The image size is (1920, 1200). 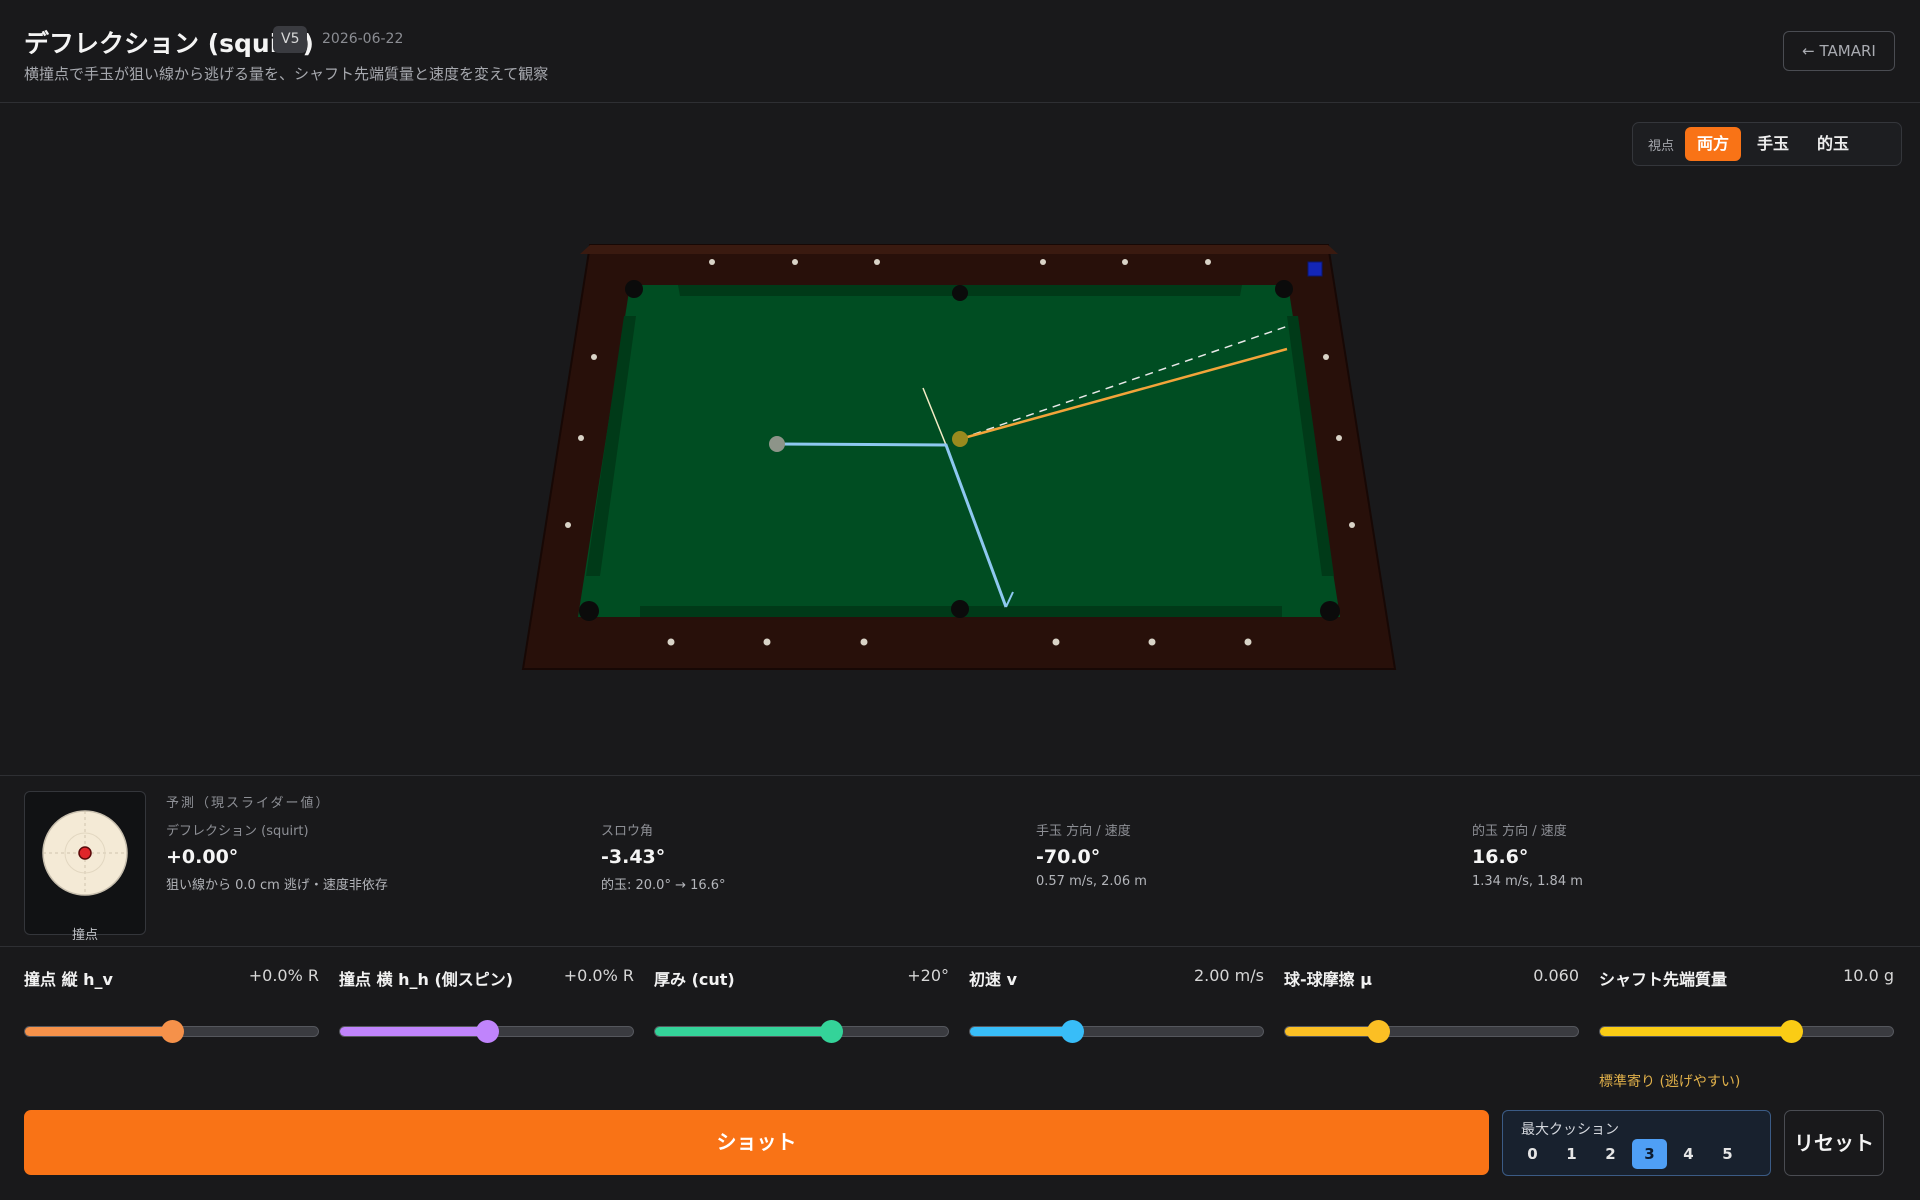 I want to click on back-button: ← TAMARI, so click(x=1839, y=51).